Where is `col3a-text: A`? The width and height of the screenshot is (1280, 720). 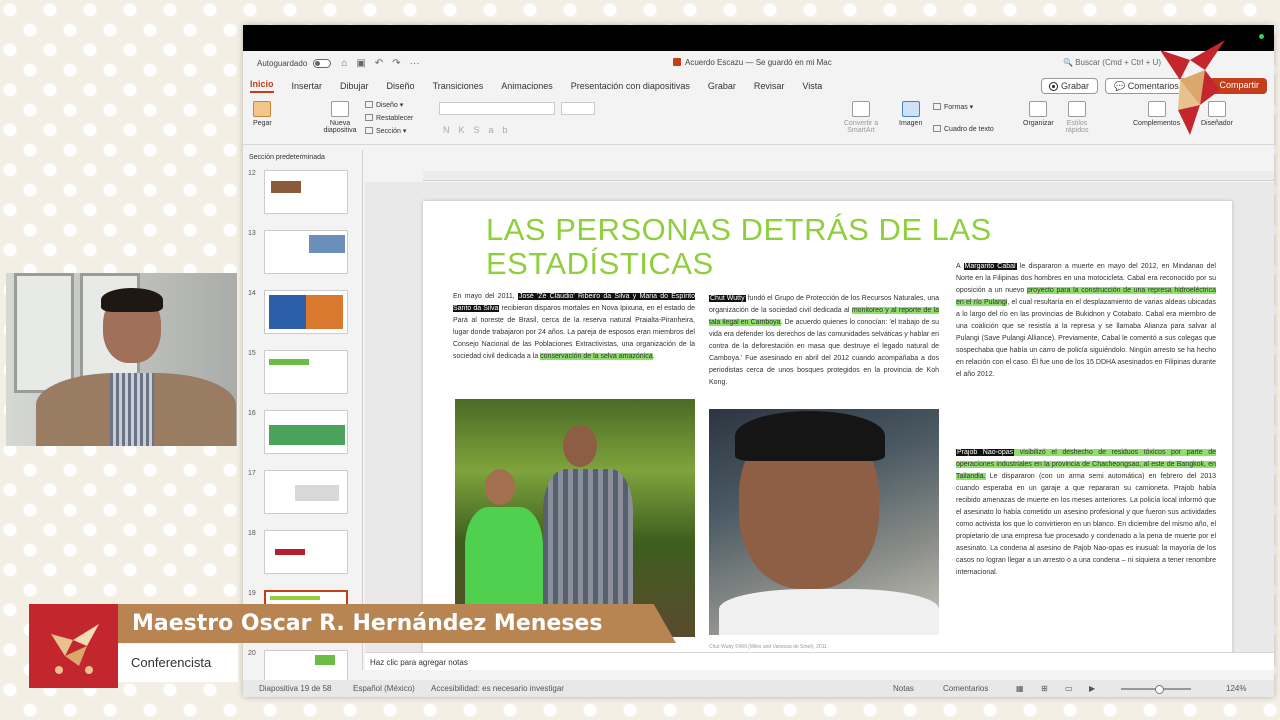 col3a-text: A is located at coordinates (960, 266).